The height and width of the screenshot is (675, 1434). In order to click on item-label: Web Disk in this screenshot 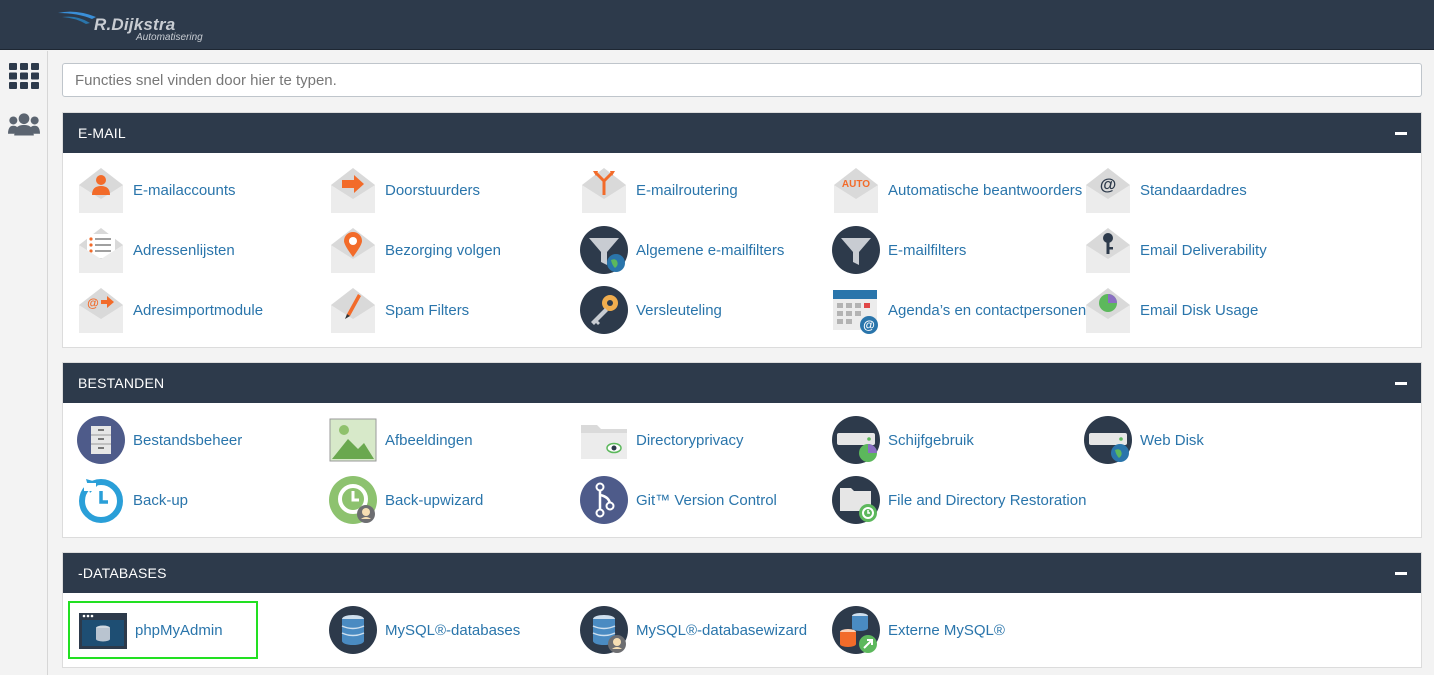, I will do `click(1172, 440)`.